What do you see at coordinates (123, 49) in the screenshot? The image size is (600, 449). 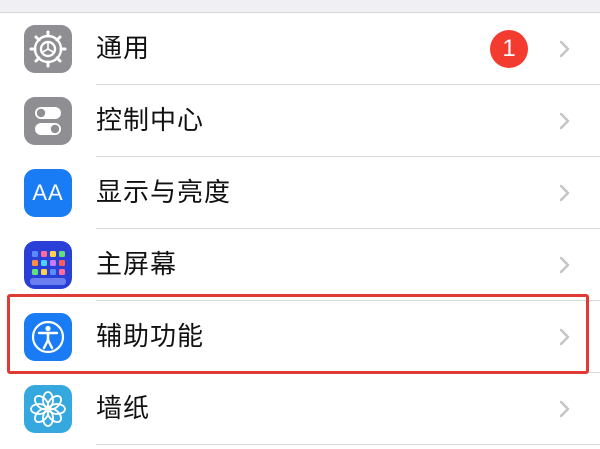 I see `settings-row-label: 通用` at bounding box center [123, 49].